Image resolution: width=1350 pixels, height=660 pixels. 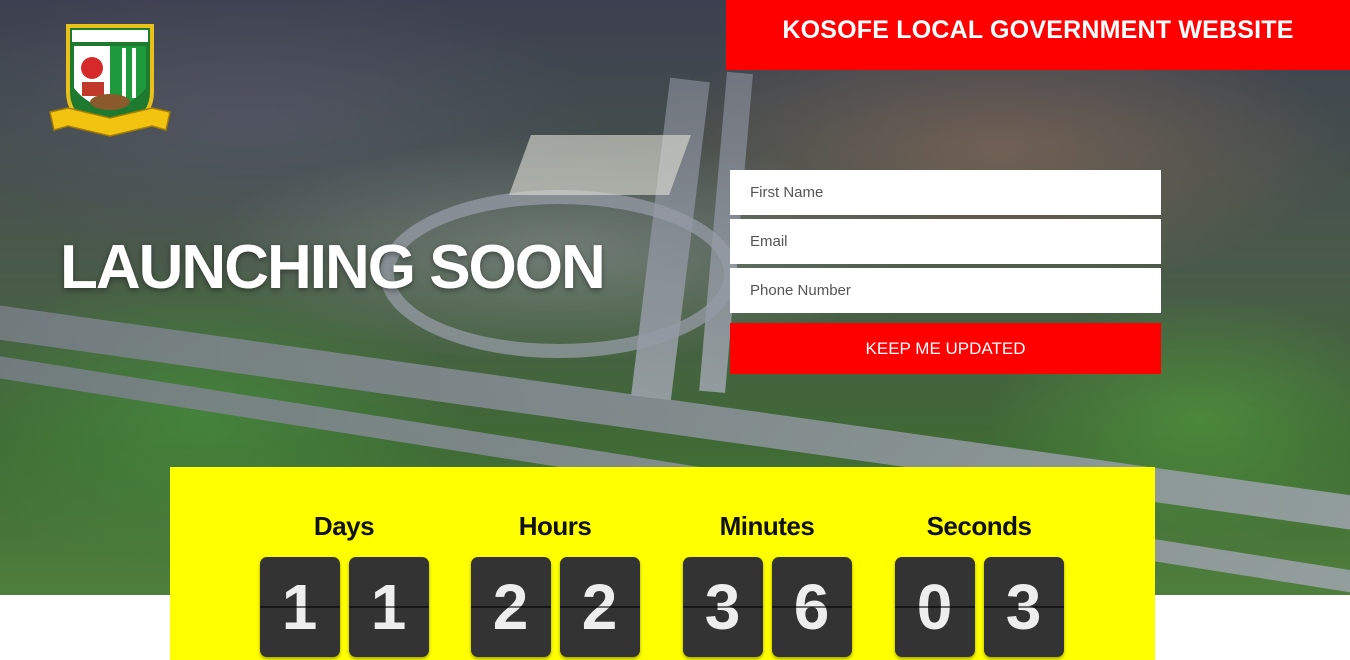 I want to click on seconds-label: Seconds, so click(x=979, y=526).